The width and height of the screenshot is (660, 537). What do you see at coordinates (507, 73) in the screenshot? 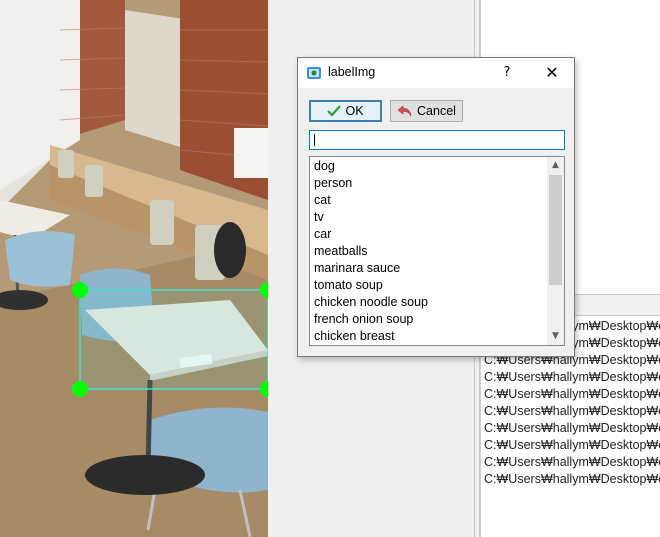
I see `help-button: ?` at bounding box center [507, 73].